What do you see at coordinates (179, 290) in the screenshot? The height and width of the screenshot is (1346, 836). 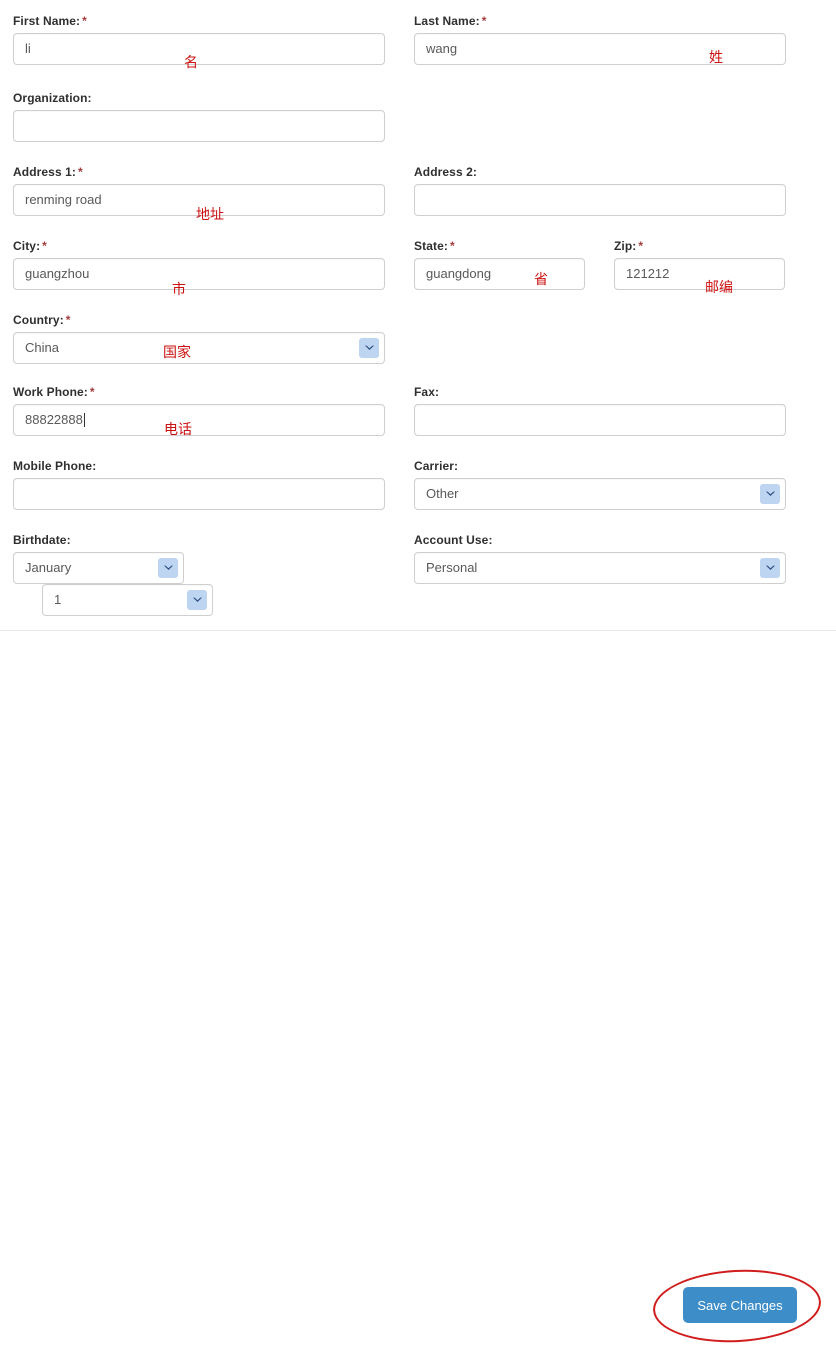 I see `annotation-city: 市` at bounding box center [179, 290].